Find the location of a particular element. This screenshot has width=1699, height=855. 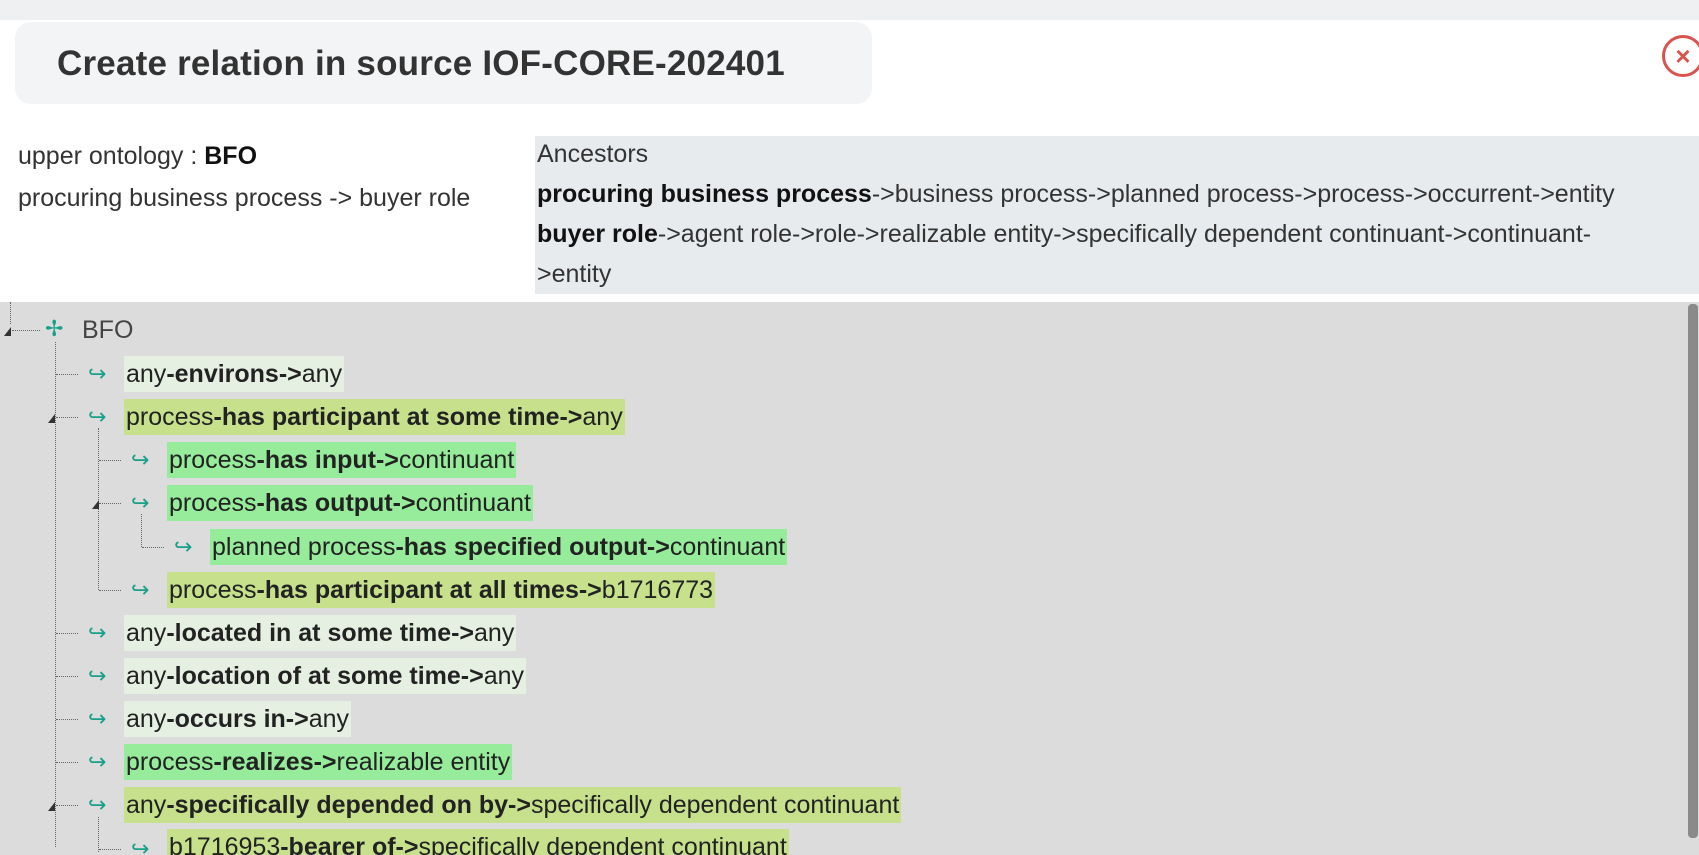

close-icon: × is located at coordinates (1680, 56).